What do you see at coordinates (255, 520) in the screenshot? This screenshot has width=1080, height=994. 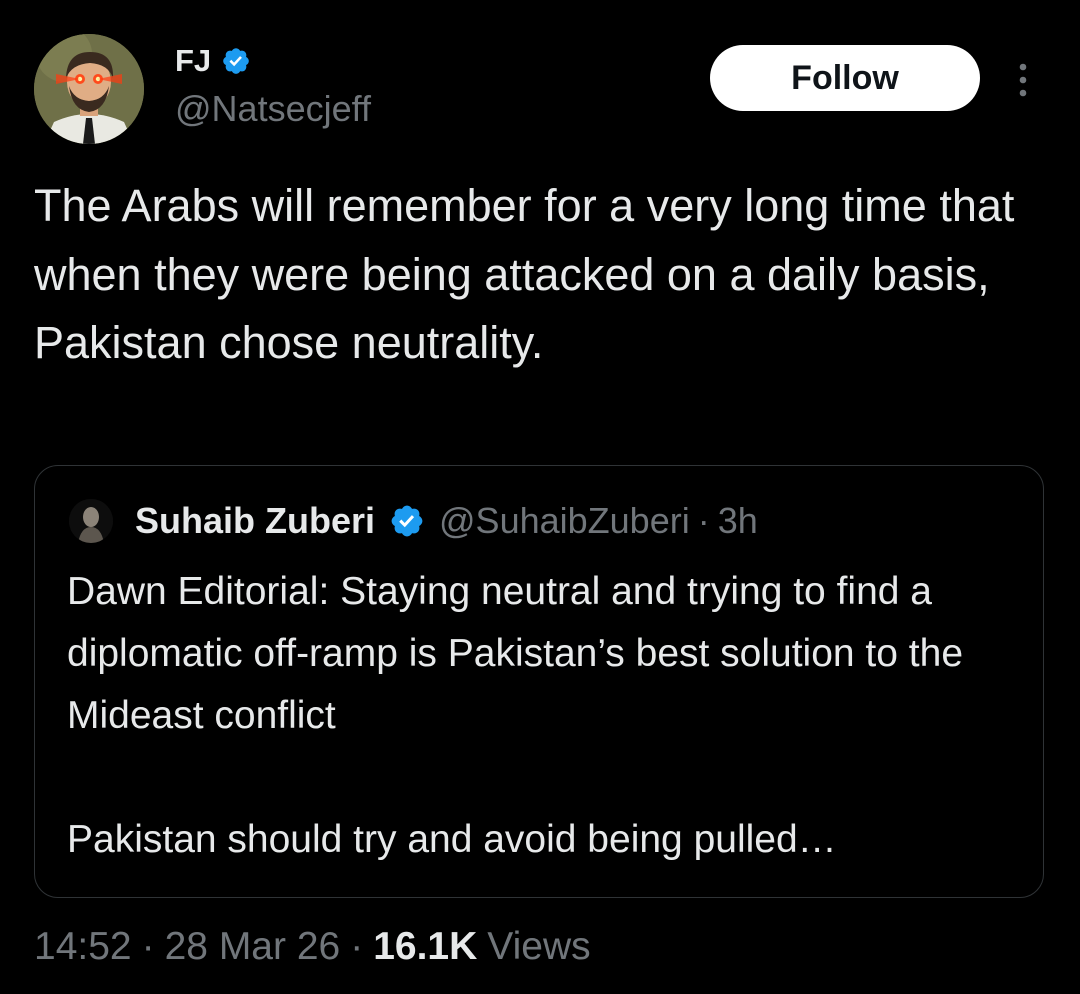 I see `quote-display-name: Suhaib Zuberi` at bounding box center [255, 520].